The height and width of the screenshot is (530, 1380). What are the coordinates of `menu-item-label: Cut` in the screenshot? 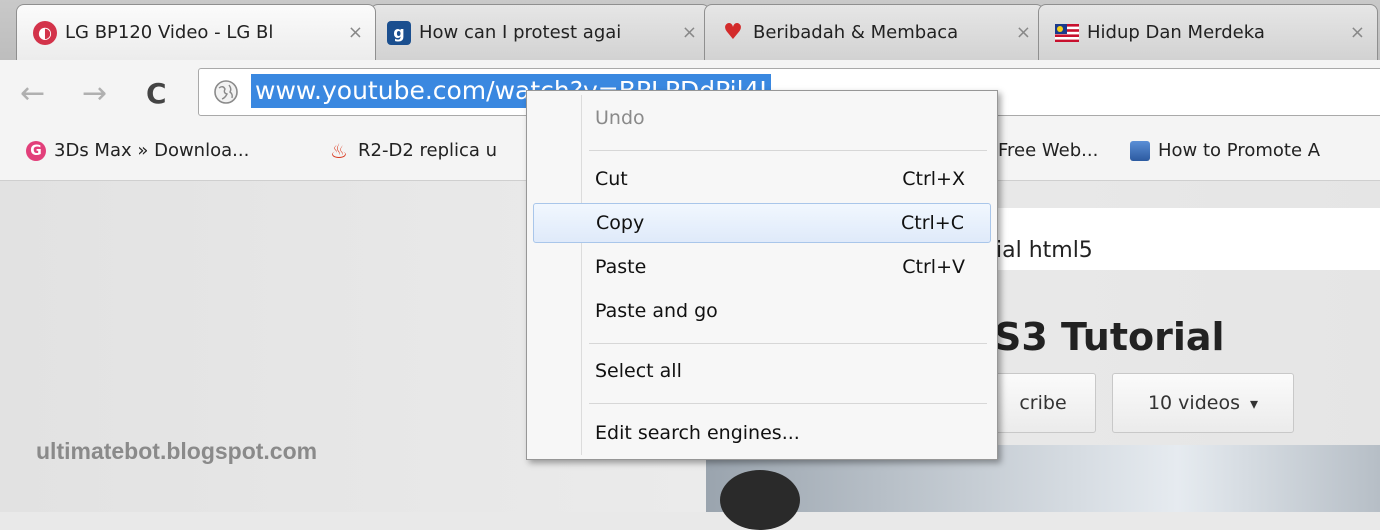 It's located at (611, 179).